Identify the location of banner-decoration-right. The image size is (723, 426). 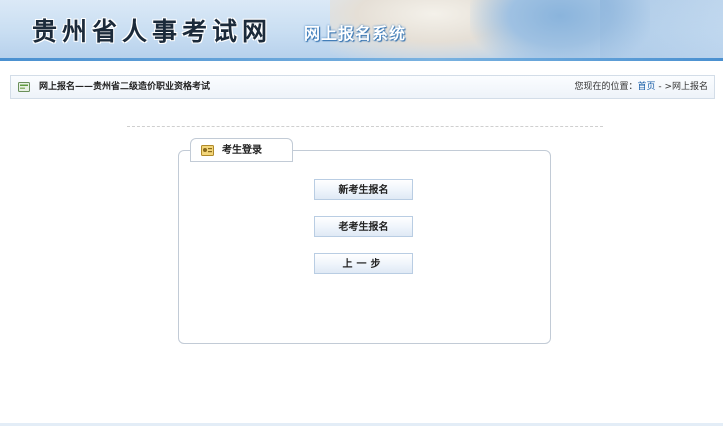
(661, 29).